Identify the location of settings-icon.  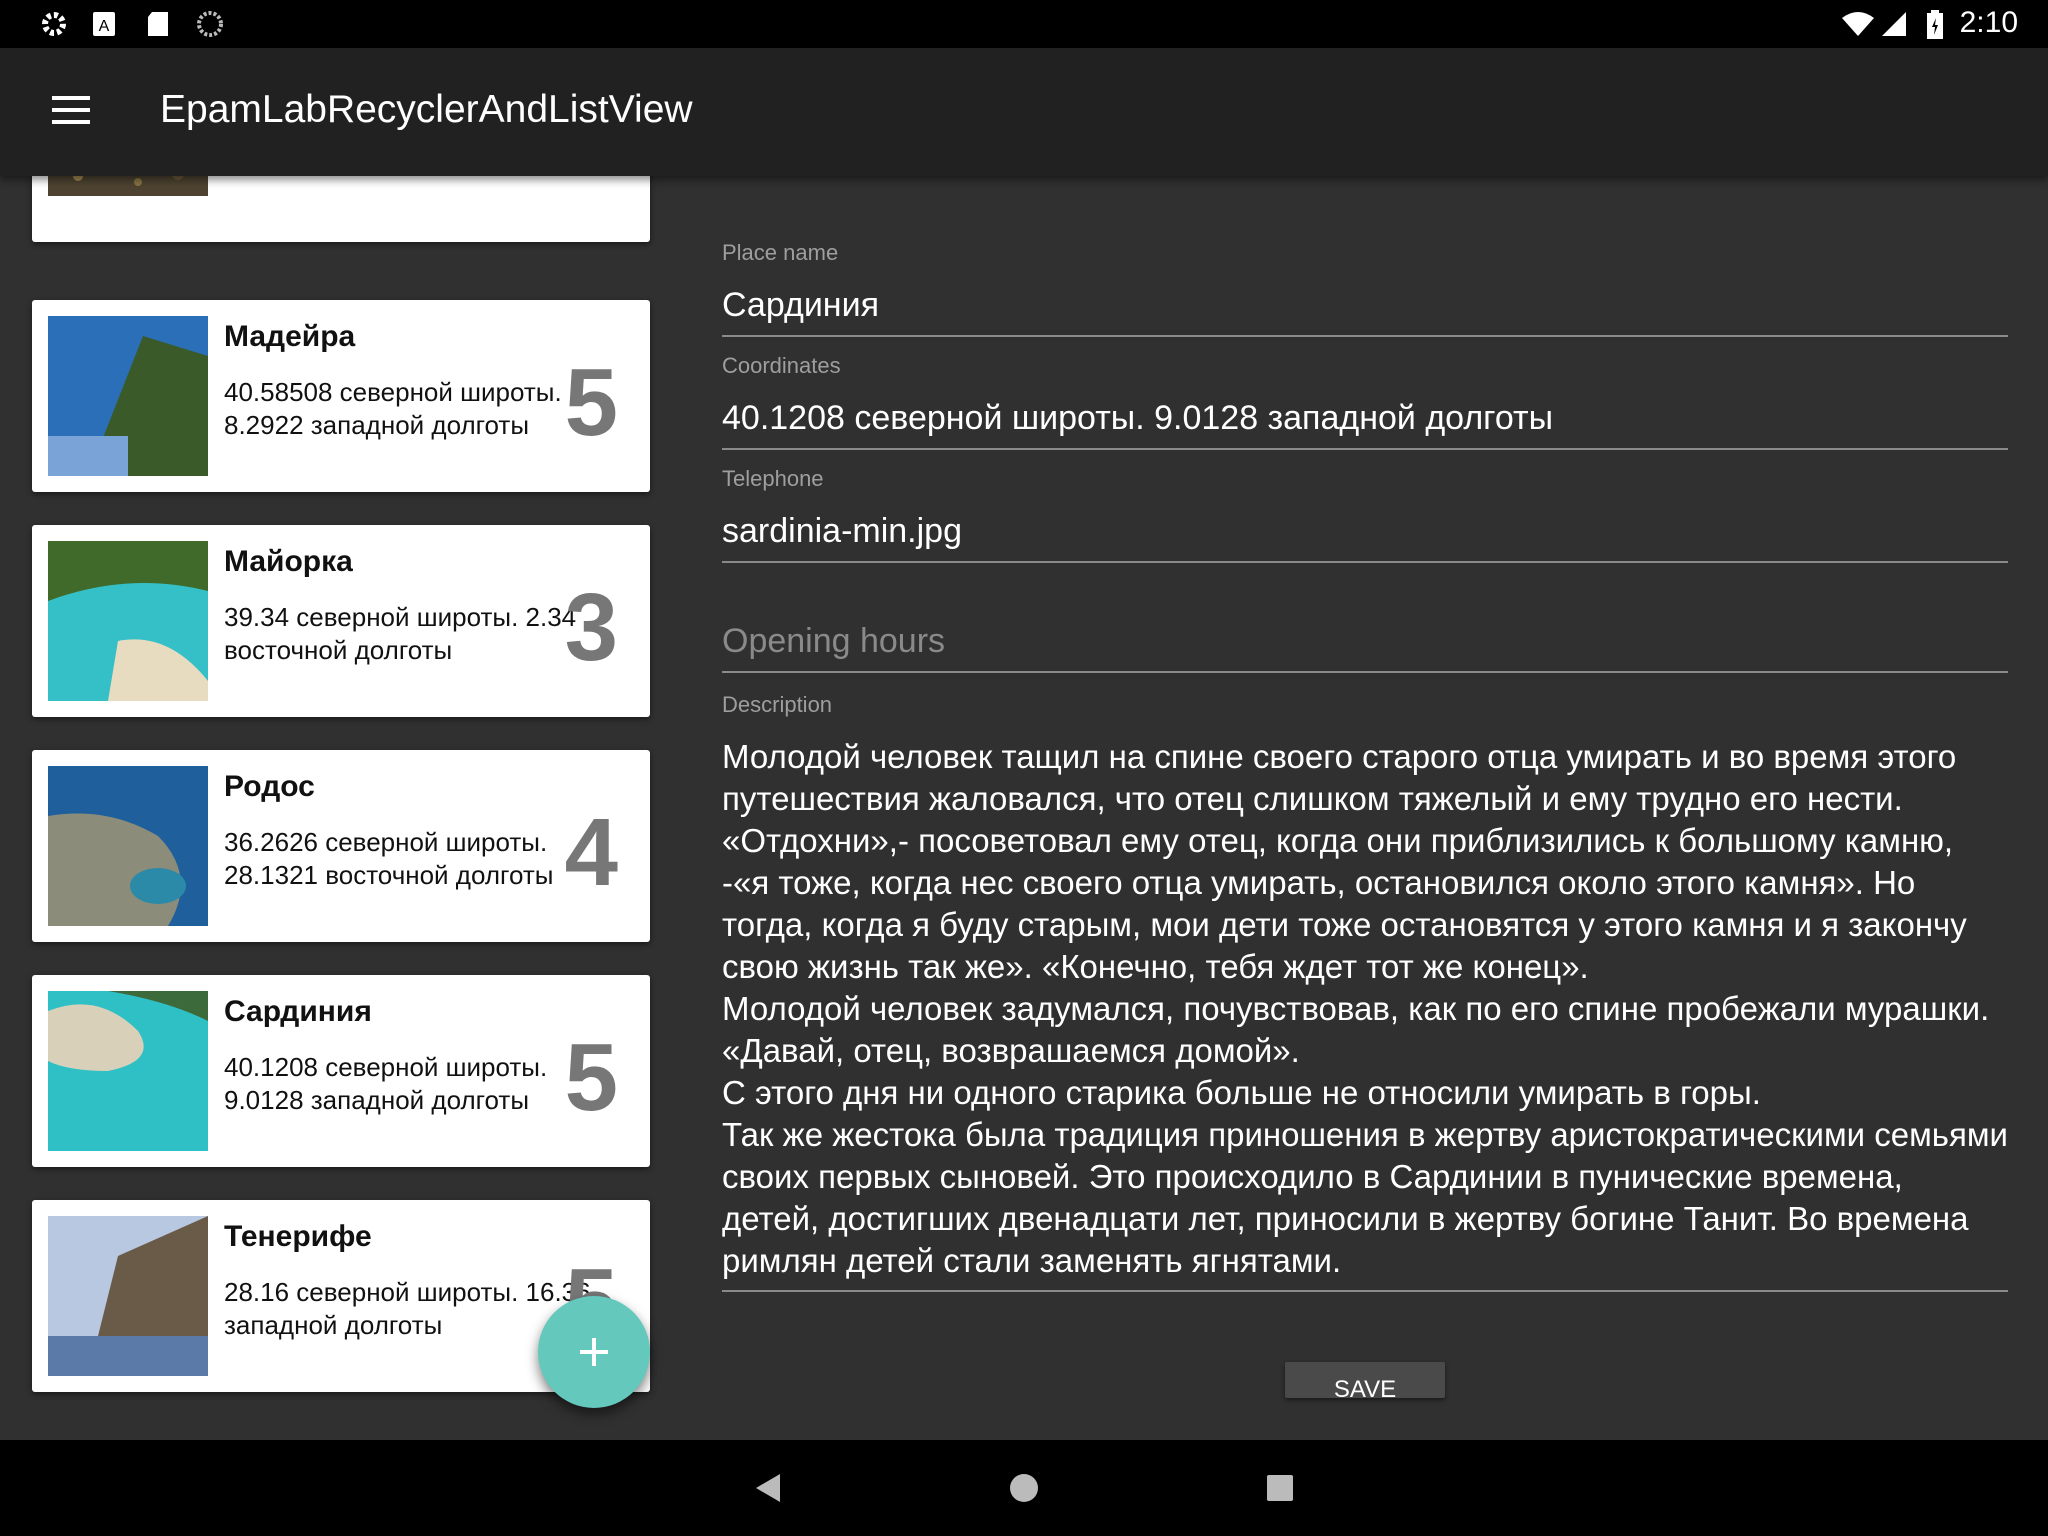
(54, 24).